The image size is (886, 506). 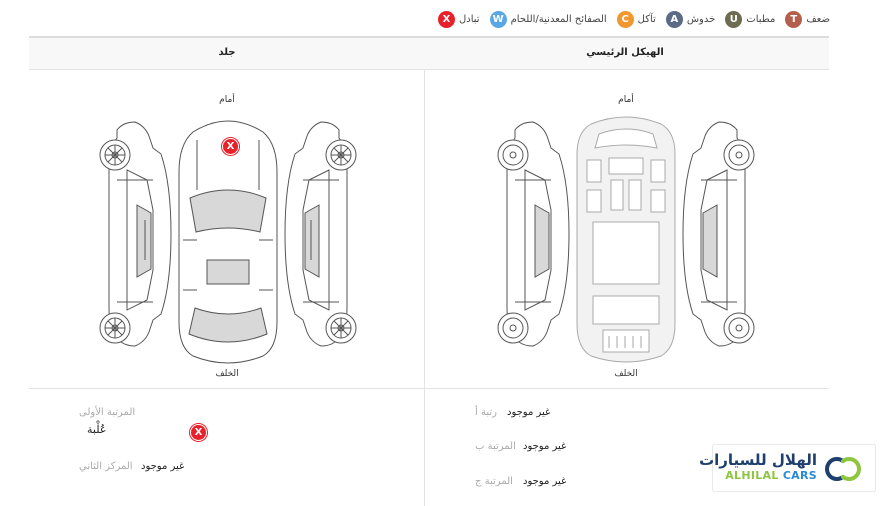 I want to click on rank-b-value: غير موجود, so click(x=545, y=446).